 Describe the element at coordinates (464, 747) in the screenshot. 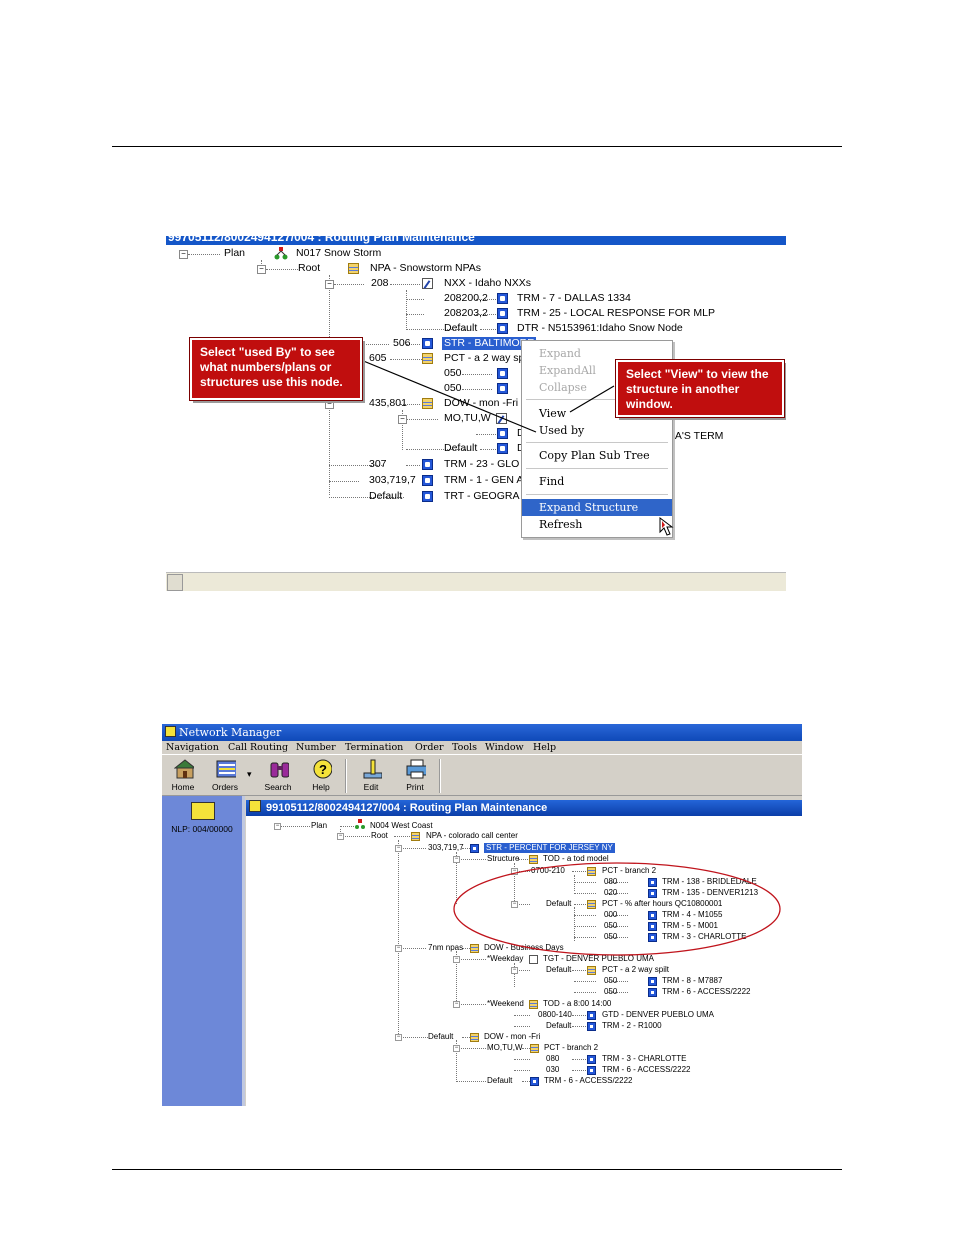

I see `menu-tools: Tools` at that location.